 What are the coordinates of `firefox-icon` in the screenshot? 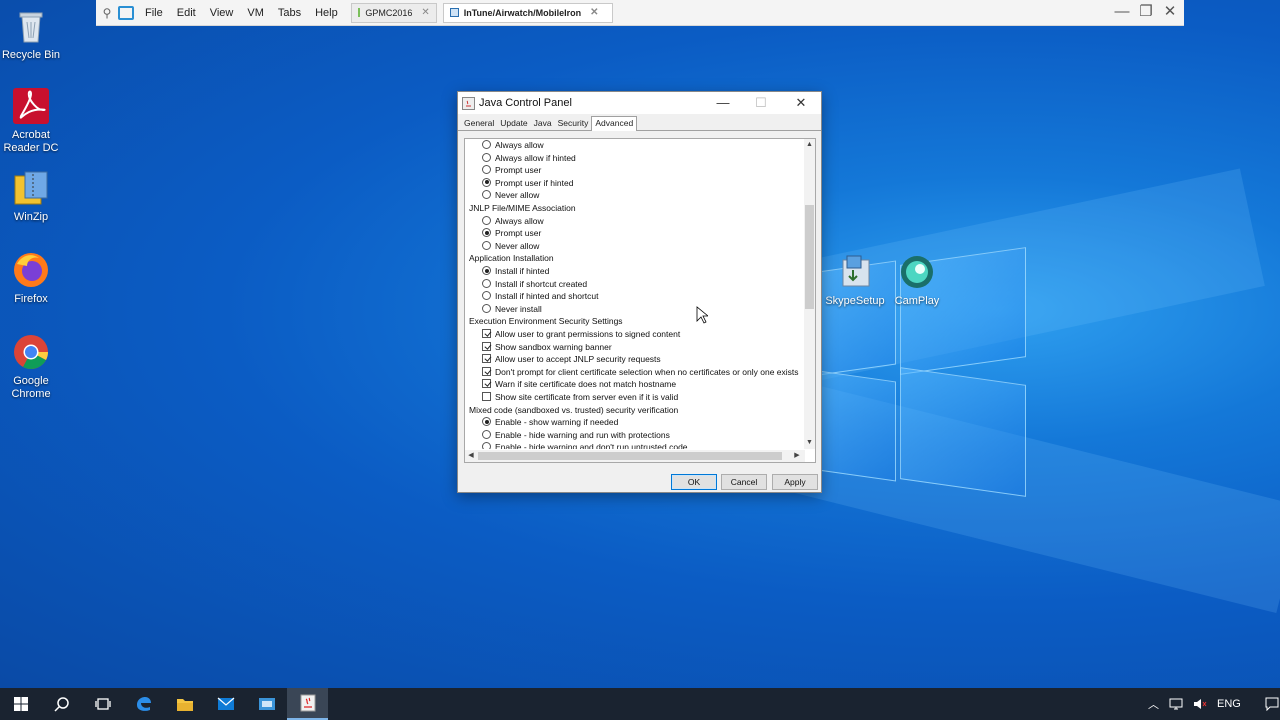 It's located at (31, 270).